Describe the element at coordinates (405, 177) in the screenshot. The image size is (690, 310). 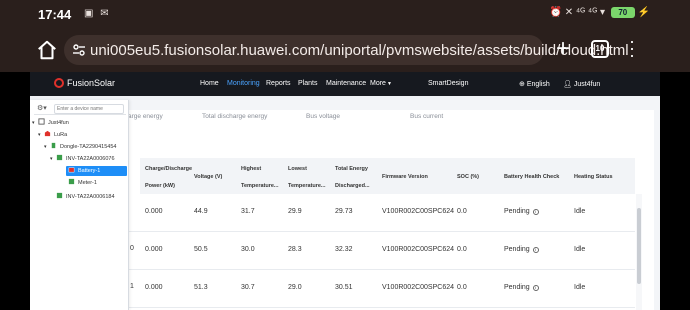
I see `column-header-firmware: Firmware Version` at that location.